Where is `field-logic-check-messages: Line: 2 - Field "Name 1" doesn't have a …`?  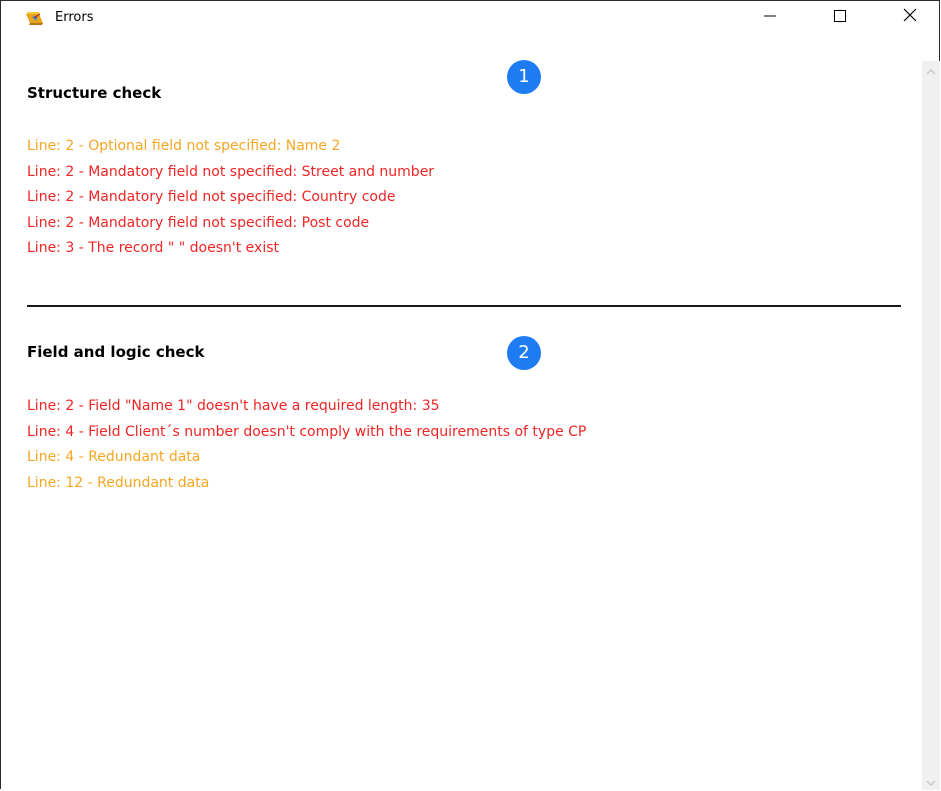
field-logic-check-messages: Line: 2 - Field "Name 1" doesn't have a … is located at coordinates (306, 445).